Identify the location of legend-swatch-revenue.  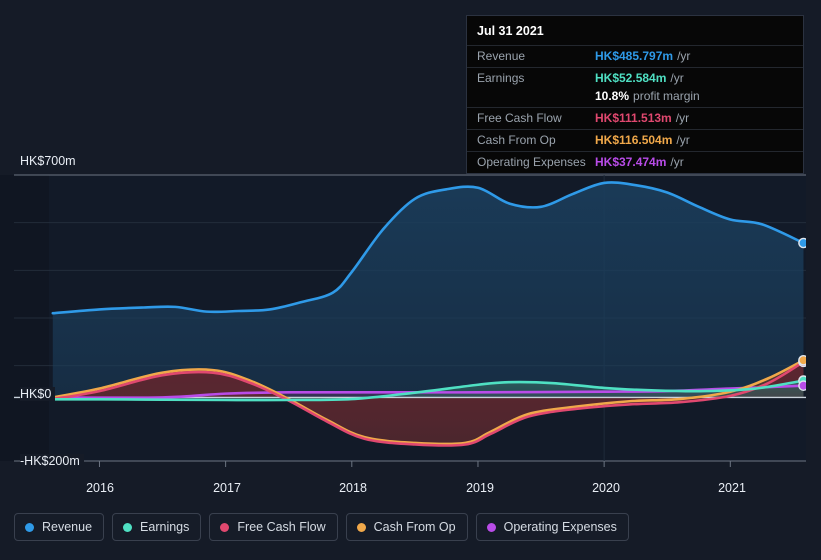
(29, 527).